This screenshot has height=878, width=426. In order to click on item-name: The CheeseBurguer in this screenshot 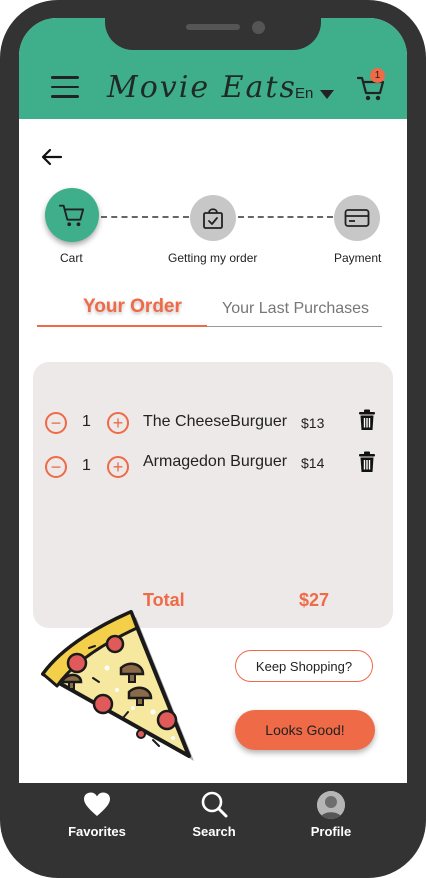, I will do `click(215, 421)`.